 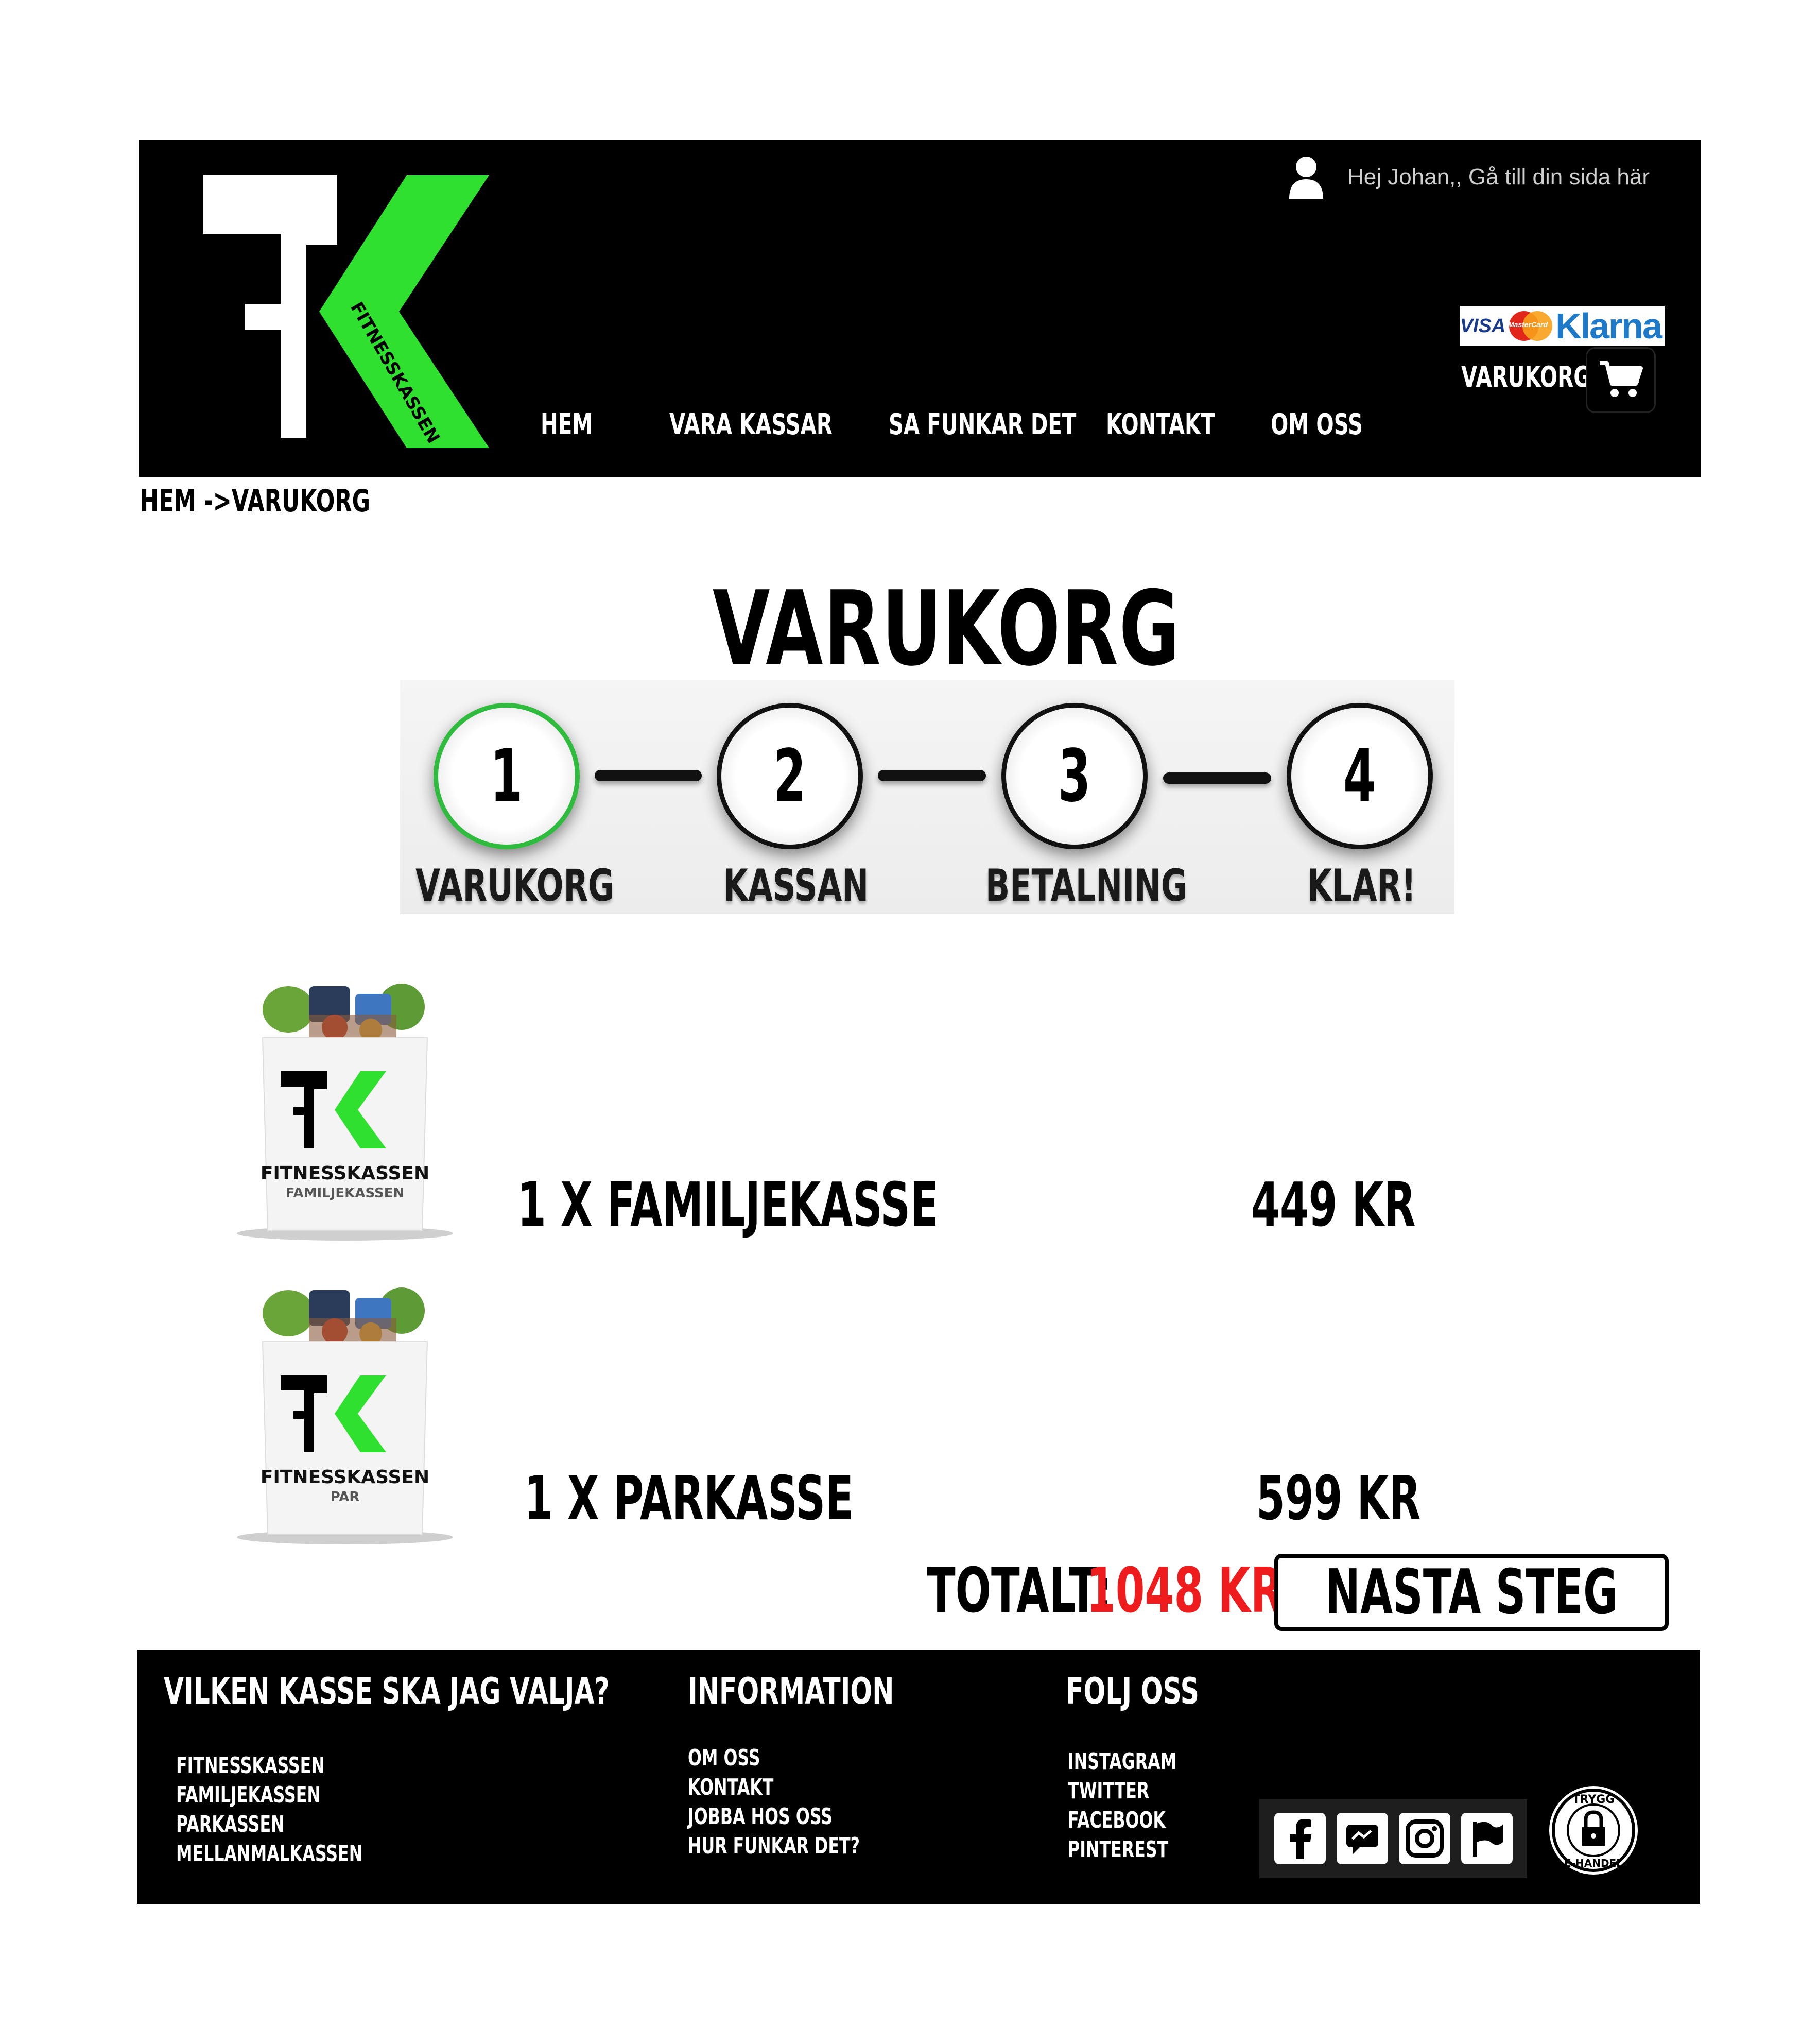 What do you see at coordinates (1487, 1838) in the screenshot?
I see `flag-icon` at bounding box center [1487, 1838].